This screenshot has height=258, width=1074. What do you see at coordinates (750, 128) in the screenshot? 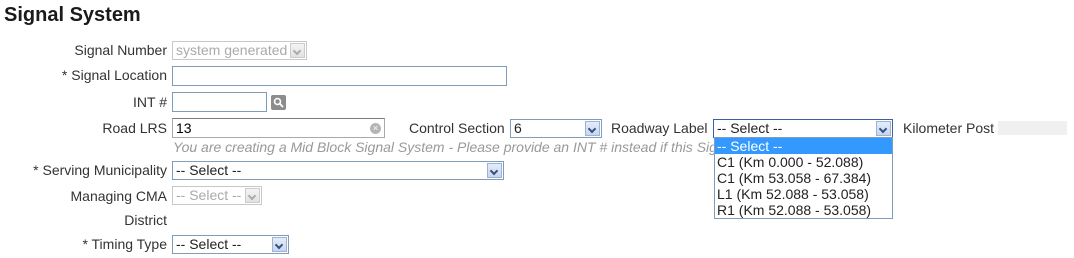
I see `roadway-label-value: -- Select --` at bounding box center [750, 128].